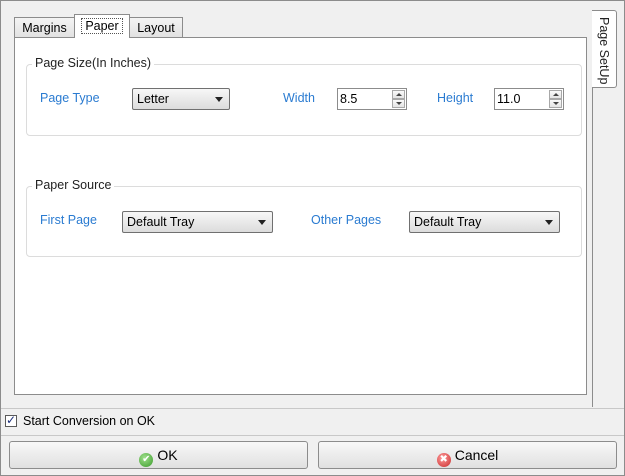 The image size is (625, 476). What do you see at coordinates (167, 455) in the screenshot?
I see `ok-label: OK` at bounding box center [167, 455].